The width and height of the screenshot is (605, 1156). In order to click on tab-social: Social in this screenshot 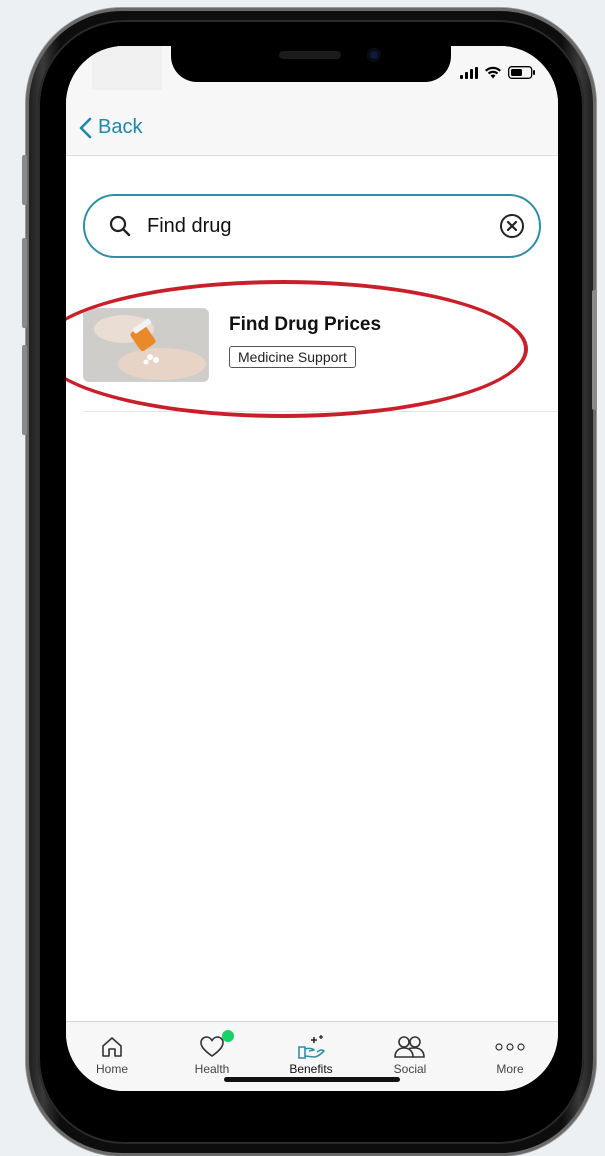, I will do `click(410, 1054)`.